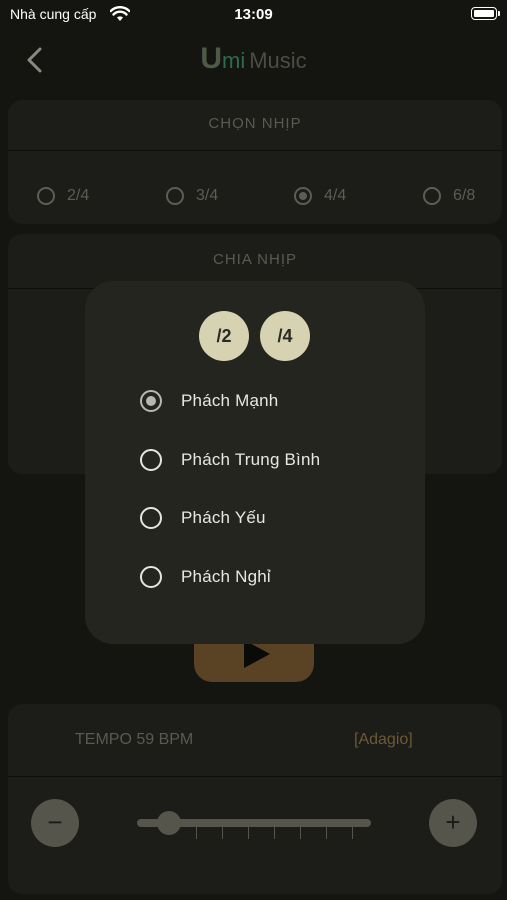 The image size is (507, 900). I want to click on tempo-label: TEMPO 59 BPM, so click(134, 739).